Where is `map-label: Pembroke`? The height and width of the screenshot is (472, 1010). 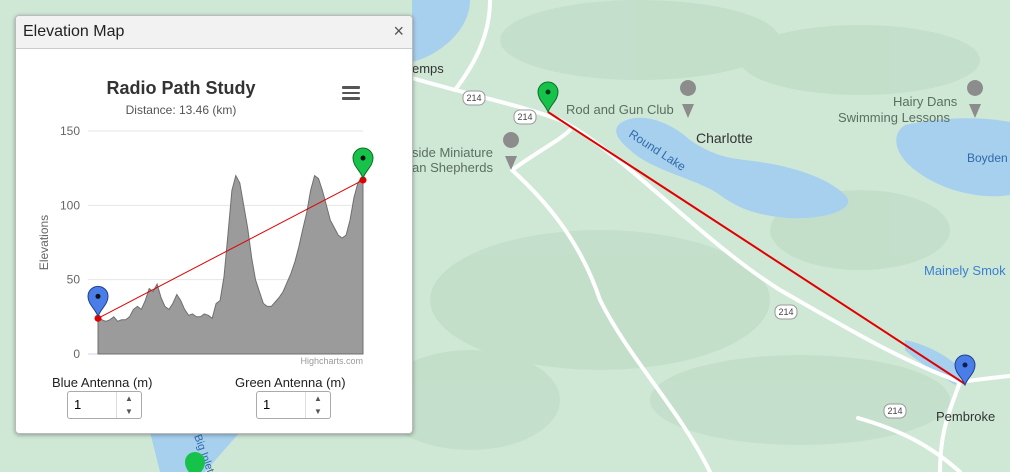 map-label: Pembroke is located at coordinates (965, 416).